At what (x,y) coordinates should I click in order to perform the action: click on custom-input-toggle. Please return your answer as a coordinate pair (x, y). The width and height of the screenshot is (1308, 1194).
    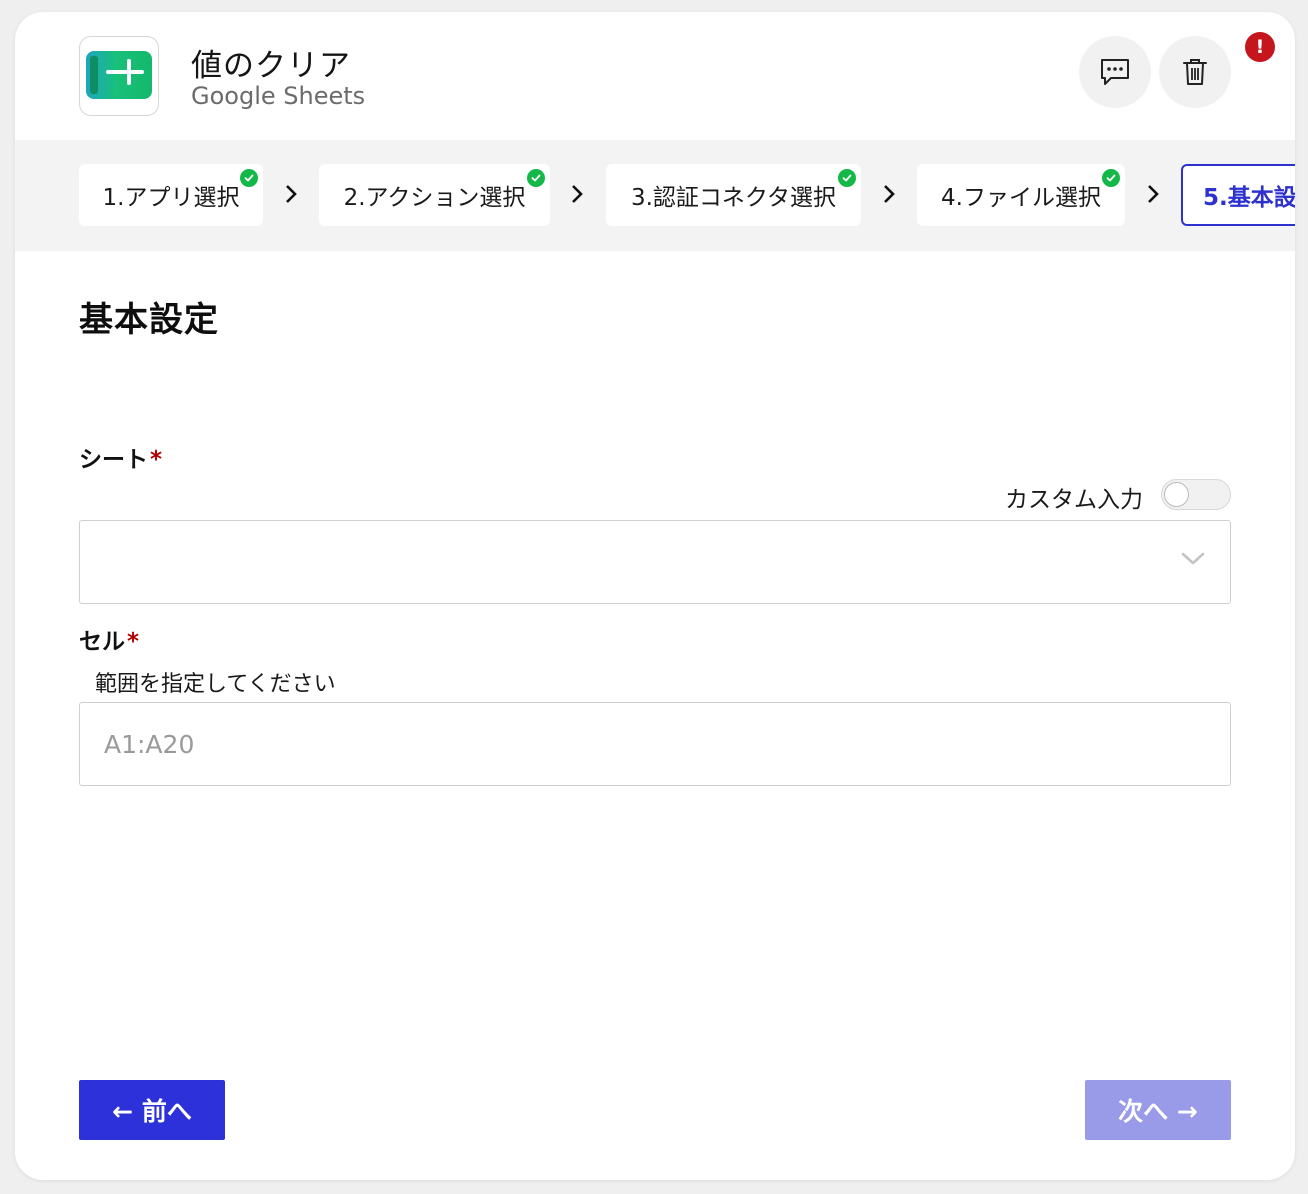
    Looking at the image, I should click on (1196, 494).